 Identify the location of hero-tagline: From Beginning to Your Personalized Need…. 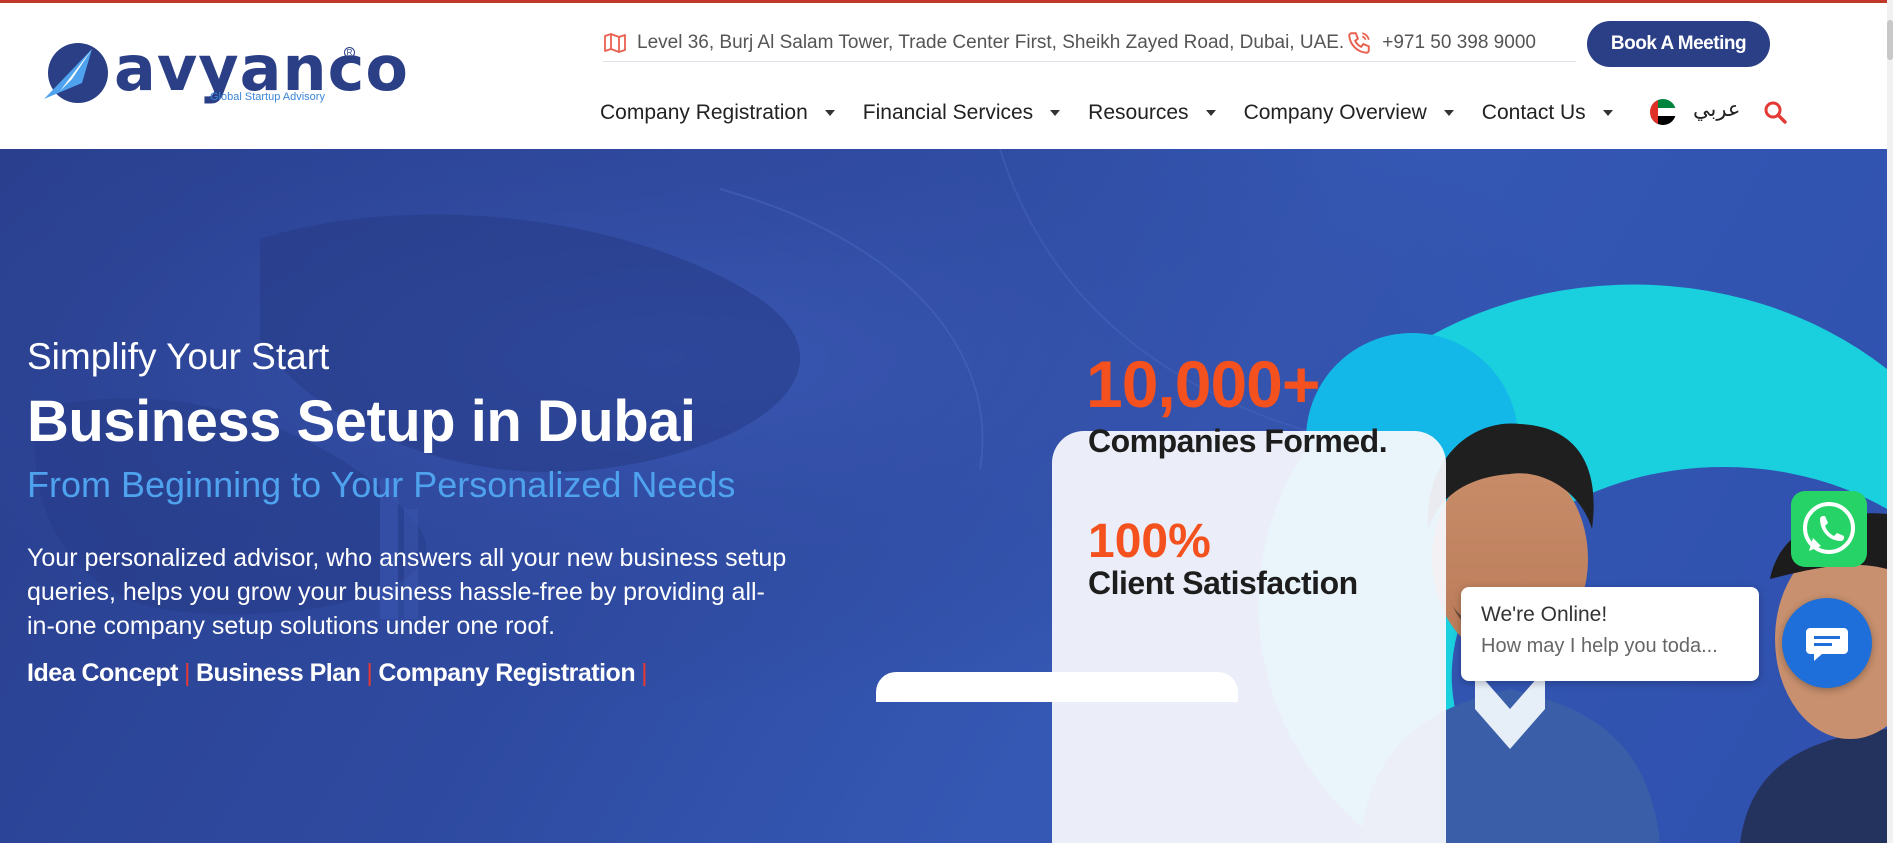
(381, 484).